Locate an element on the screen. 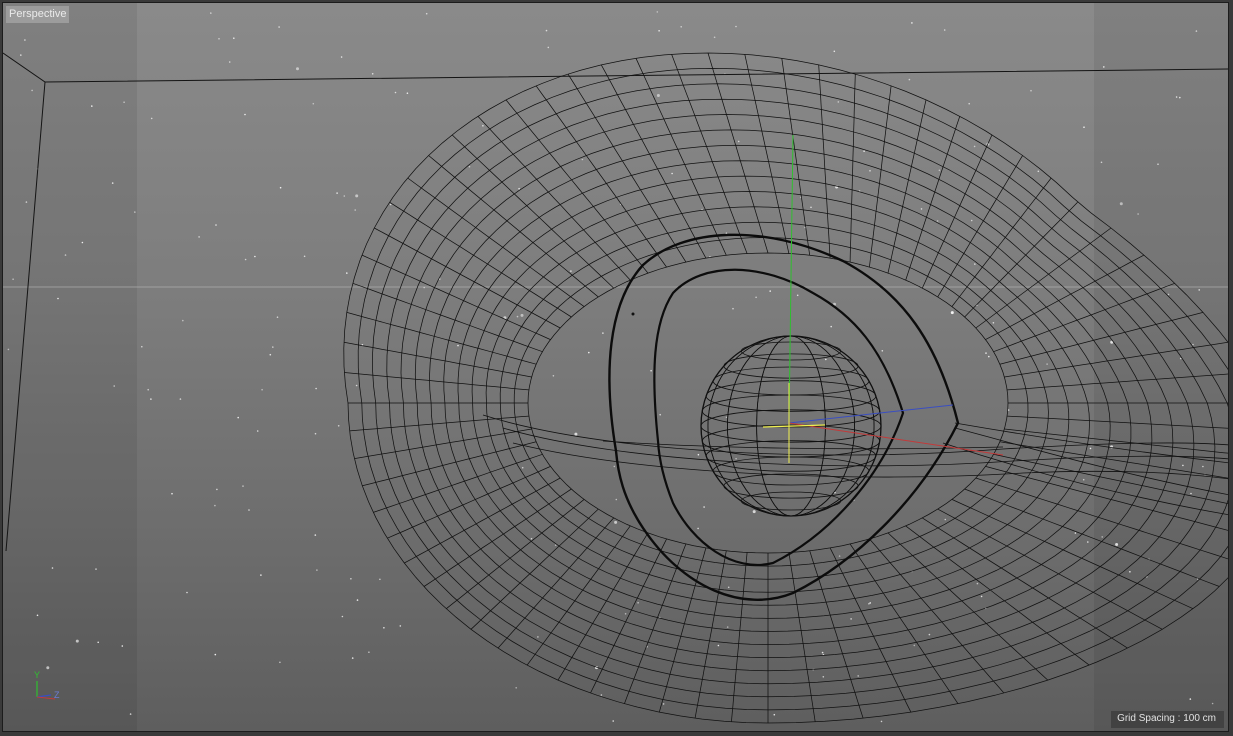  small-marker is located at coordinates (633, 314).